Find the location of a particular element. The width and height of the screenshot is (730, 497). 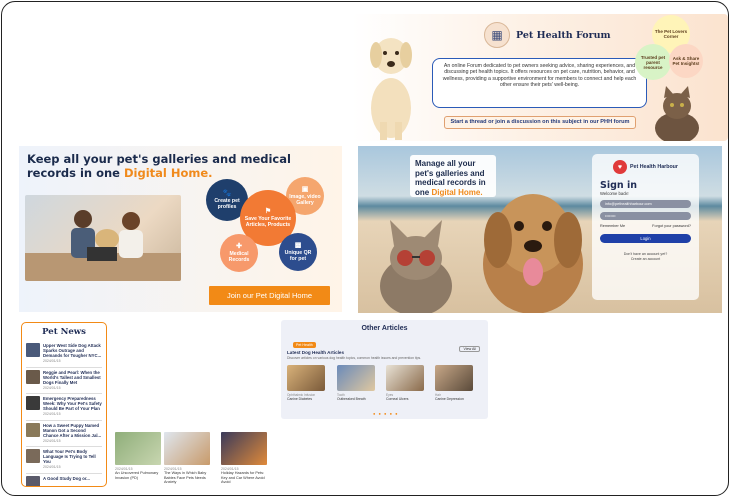

other-article-name: Canine Depression is located at coordinates (449, 399).